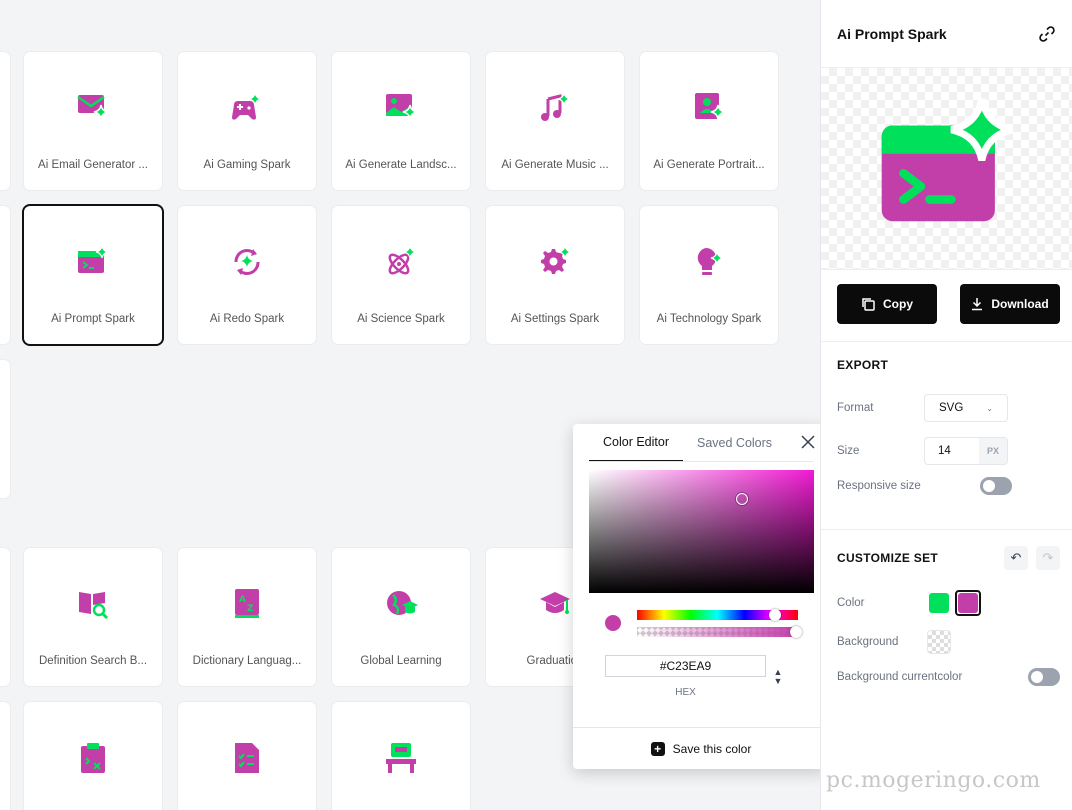 Image resolution: width=1072 pixels, height=810 pixels. What do you see at coordinates (93, 319) in the screenshot?
I see `icon-card-label: Ai Prompt Spark` at bounding box center [93, 319].